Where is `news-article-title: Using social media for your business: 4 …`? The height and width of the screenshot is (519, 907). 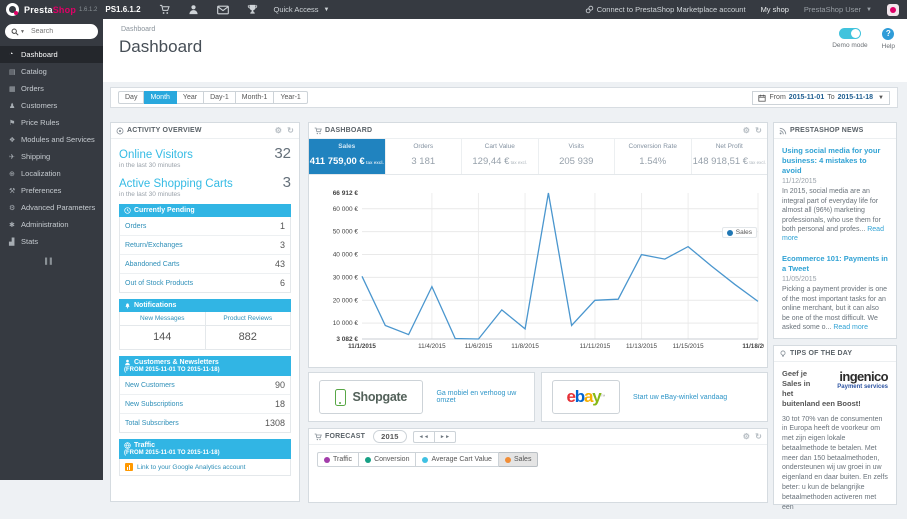
news-article-title: Using social media for your business: 4 … is located at coordinates (835, 160).